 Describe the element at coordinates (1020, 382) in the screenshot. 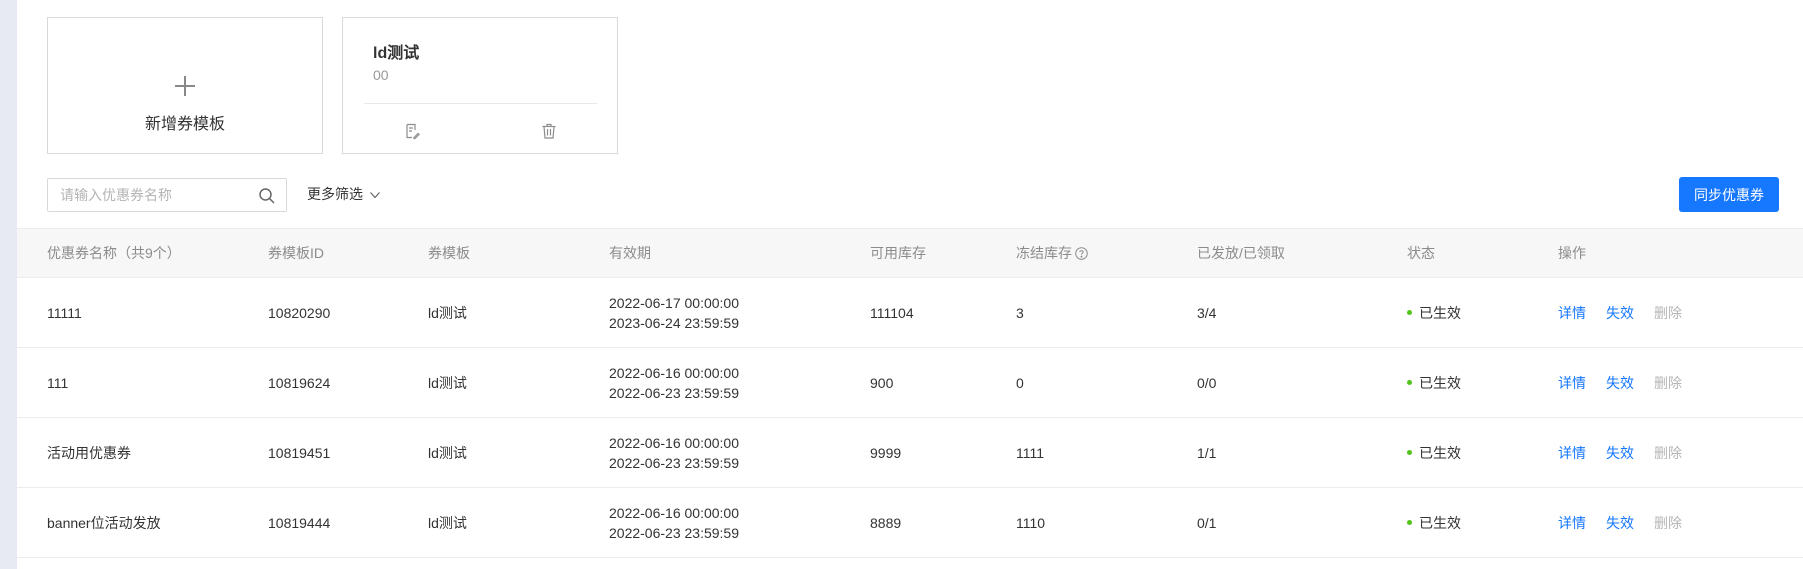

I see `frozen-stock: 0` at that location.